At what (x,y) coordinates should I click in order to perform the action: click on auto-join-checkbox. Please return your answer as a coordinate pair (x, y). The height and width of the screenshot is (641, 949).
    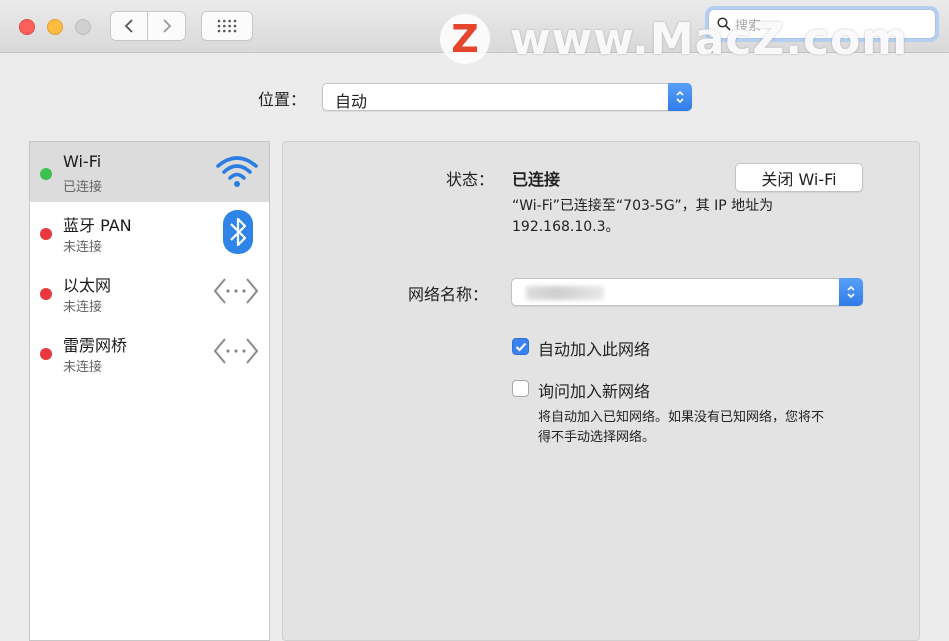
    Looking at the image, I should click on (520, 346).